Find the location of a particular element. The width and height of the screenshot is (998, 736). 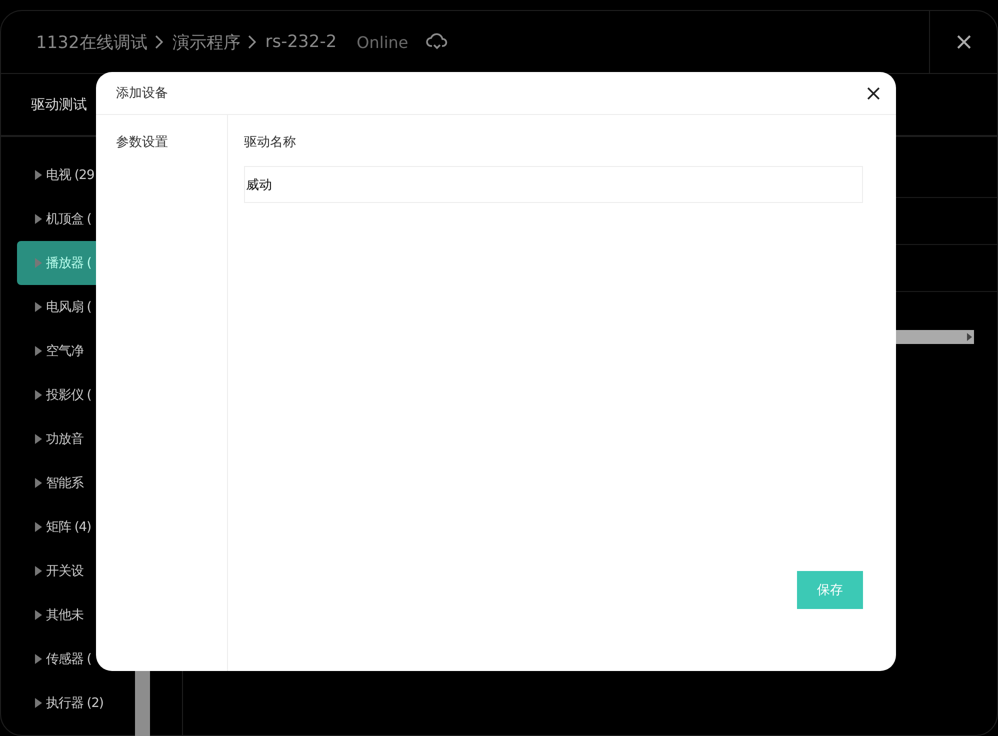

tree-item: 其他未 is located at coordinates (92, 615).